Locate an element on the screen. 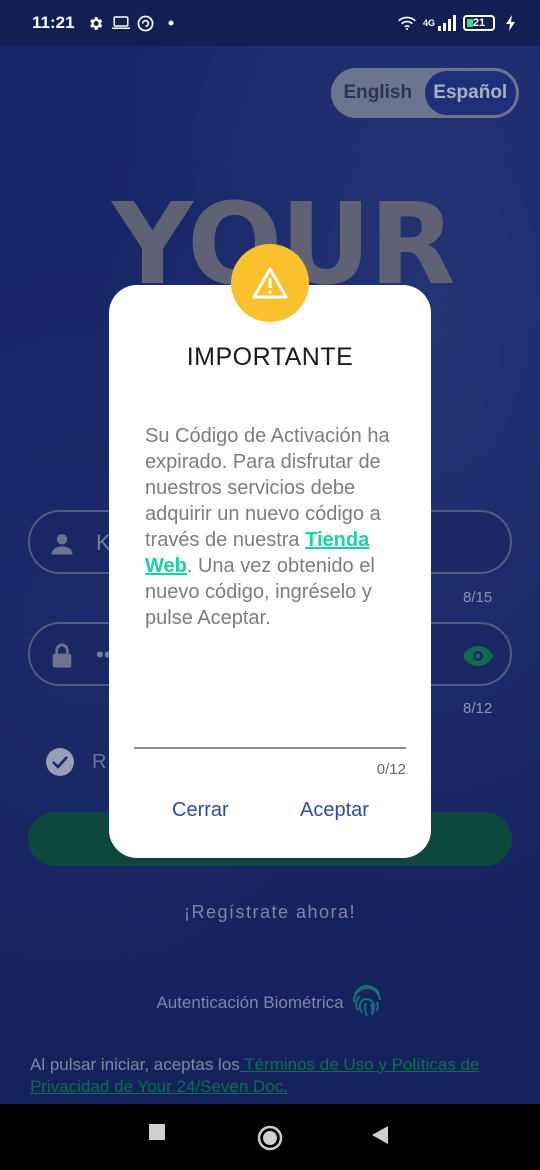 Image resolution: width=540 pixels, height=1170 pixels. warning-icon is located at coordinates (270, 283).